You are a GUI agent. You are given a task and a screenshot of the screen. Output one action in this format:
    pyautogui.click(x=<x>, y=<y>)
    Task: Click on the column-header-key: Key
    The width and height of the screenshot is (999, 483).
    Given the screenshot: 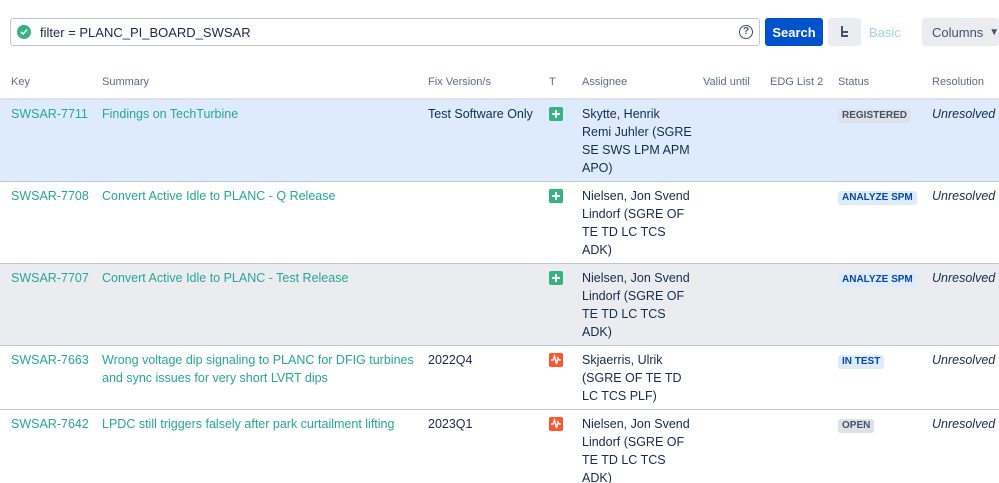 What is the action you would take?
    pyautogui.click(x=45, y=83)
    